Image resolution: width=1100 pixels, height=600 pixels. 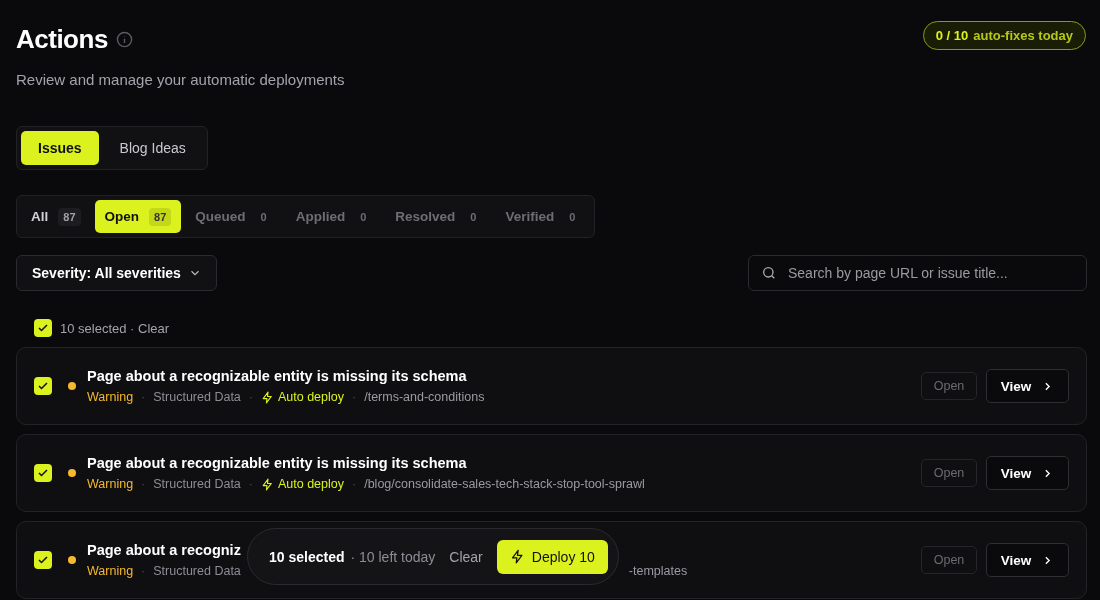 I want to click on status-filter: Verified 0, so click(x=543, y=216).